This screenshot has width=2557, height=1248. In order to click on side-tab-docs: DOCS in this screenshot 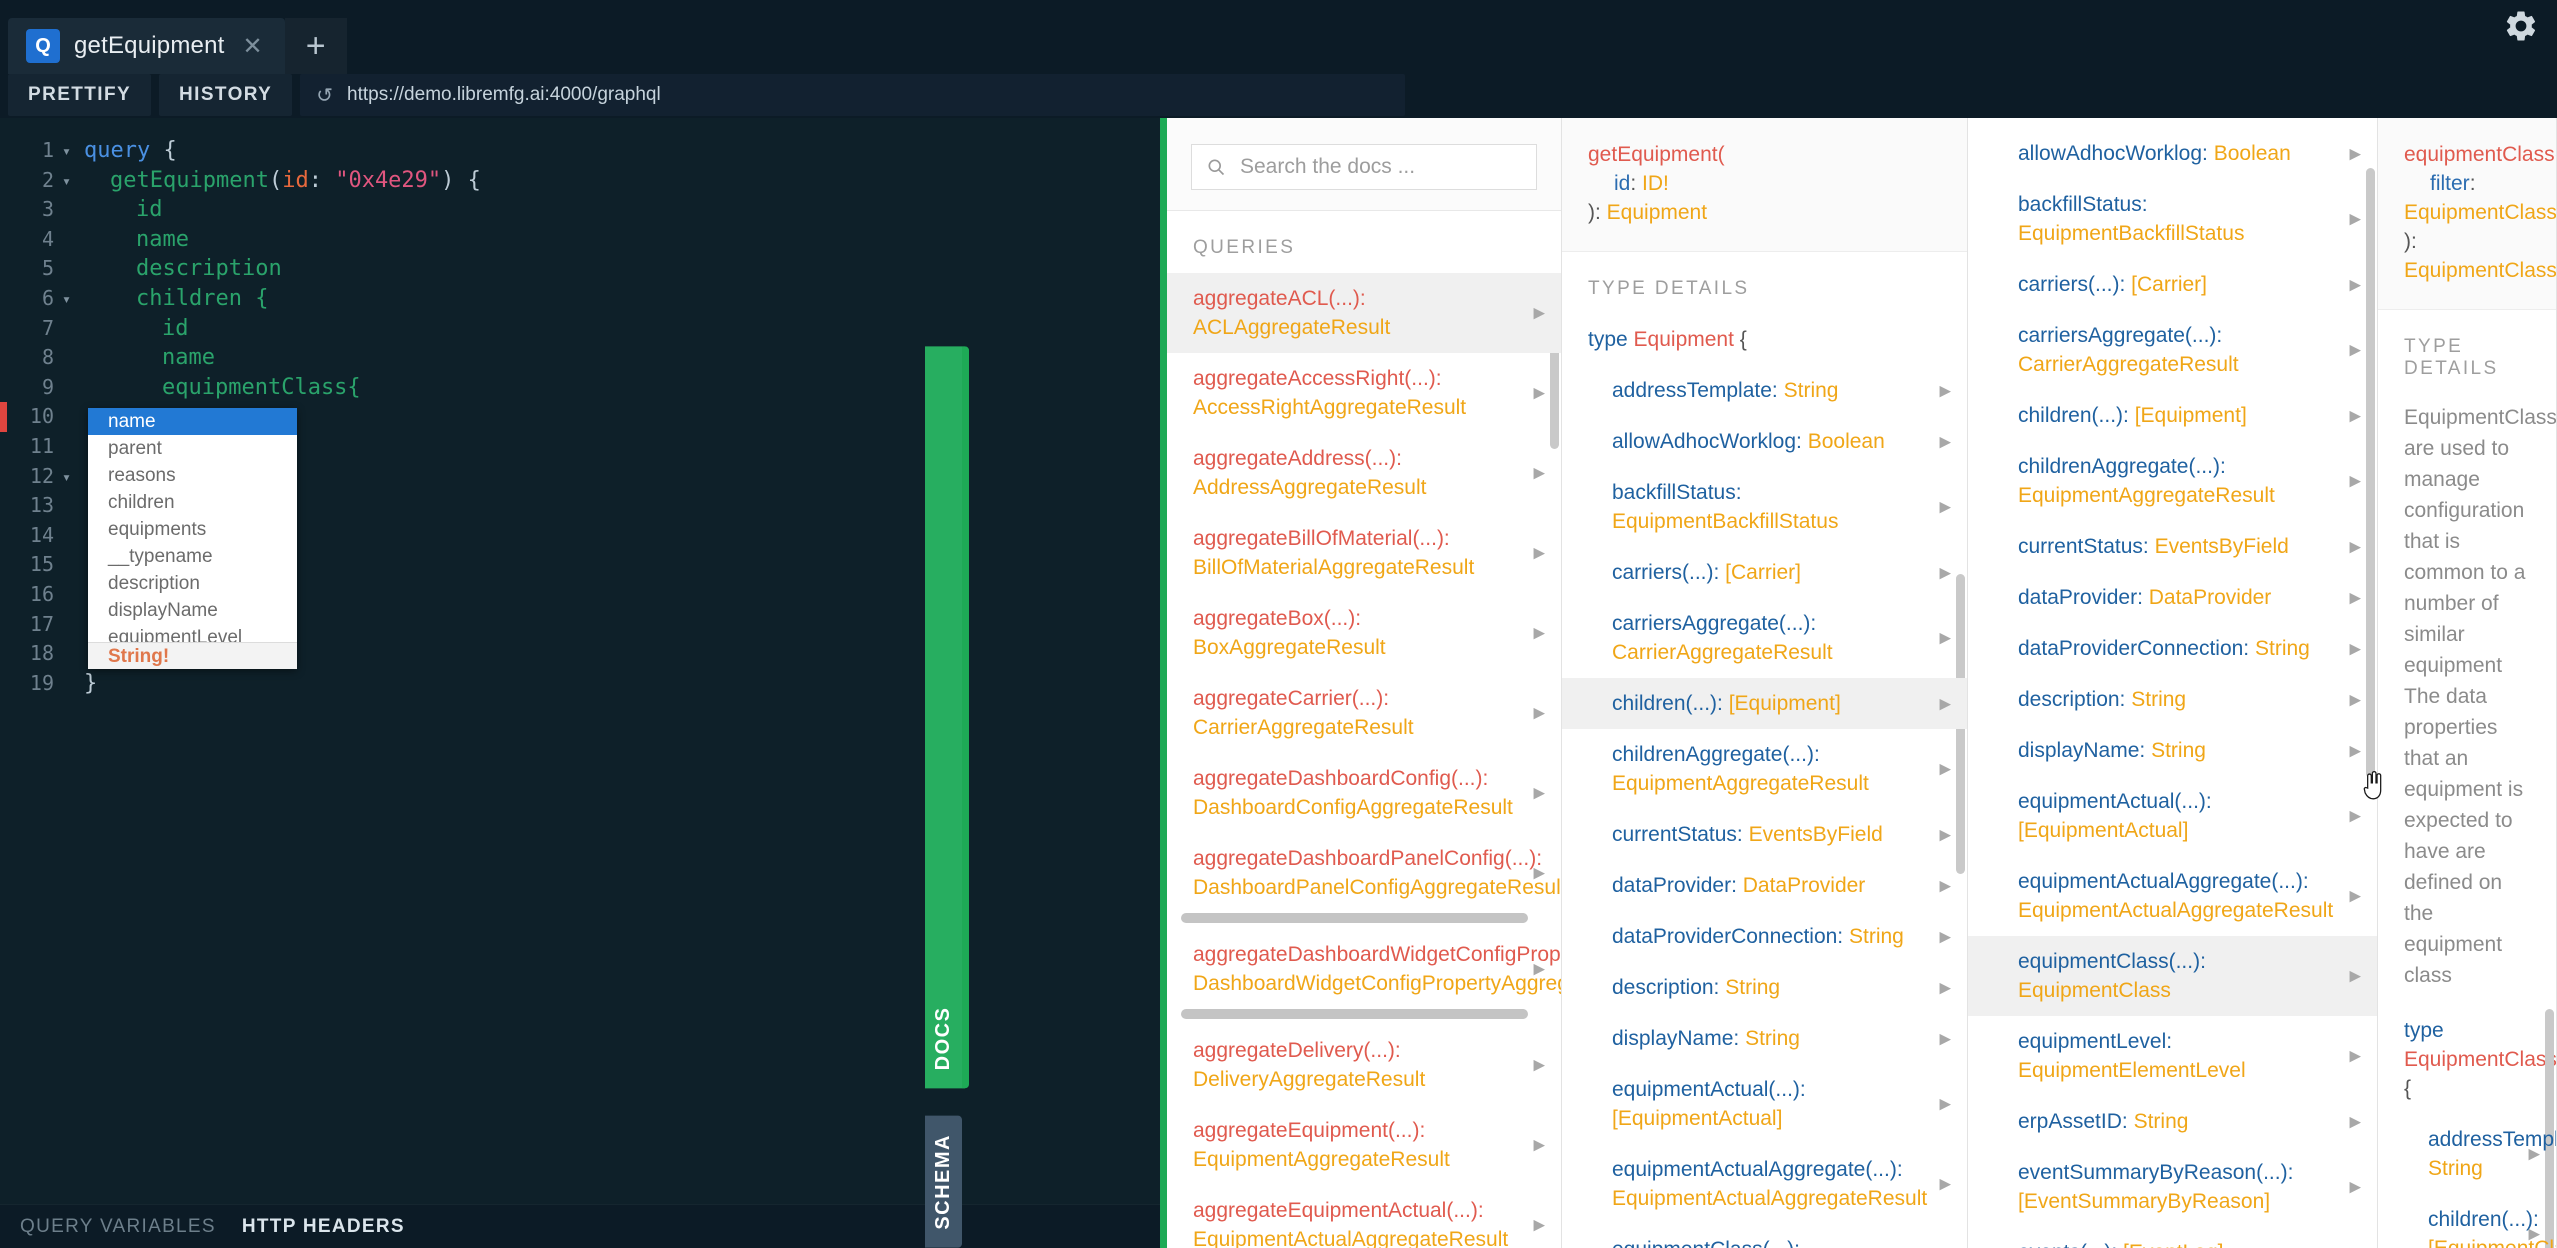, I will do `click(947, 717)`.